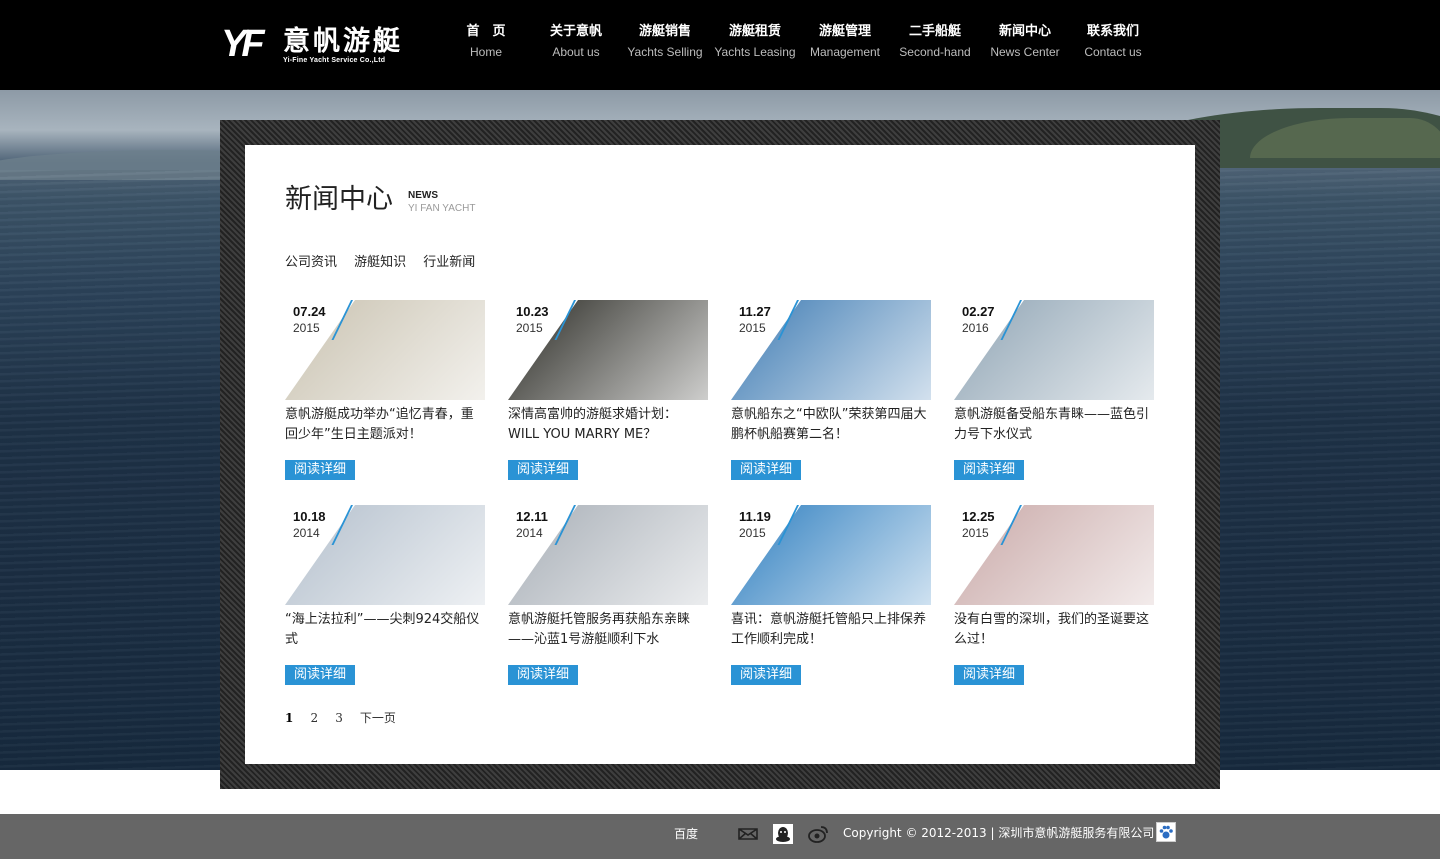  I want to click on news-card: 10.18 2014 “海上法拉利”——尖刺924交船仪式阅读详细, so click(385, 600).